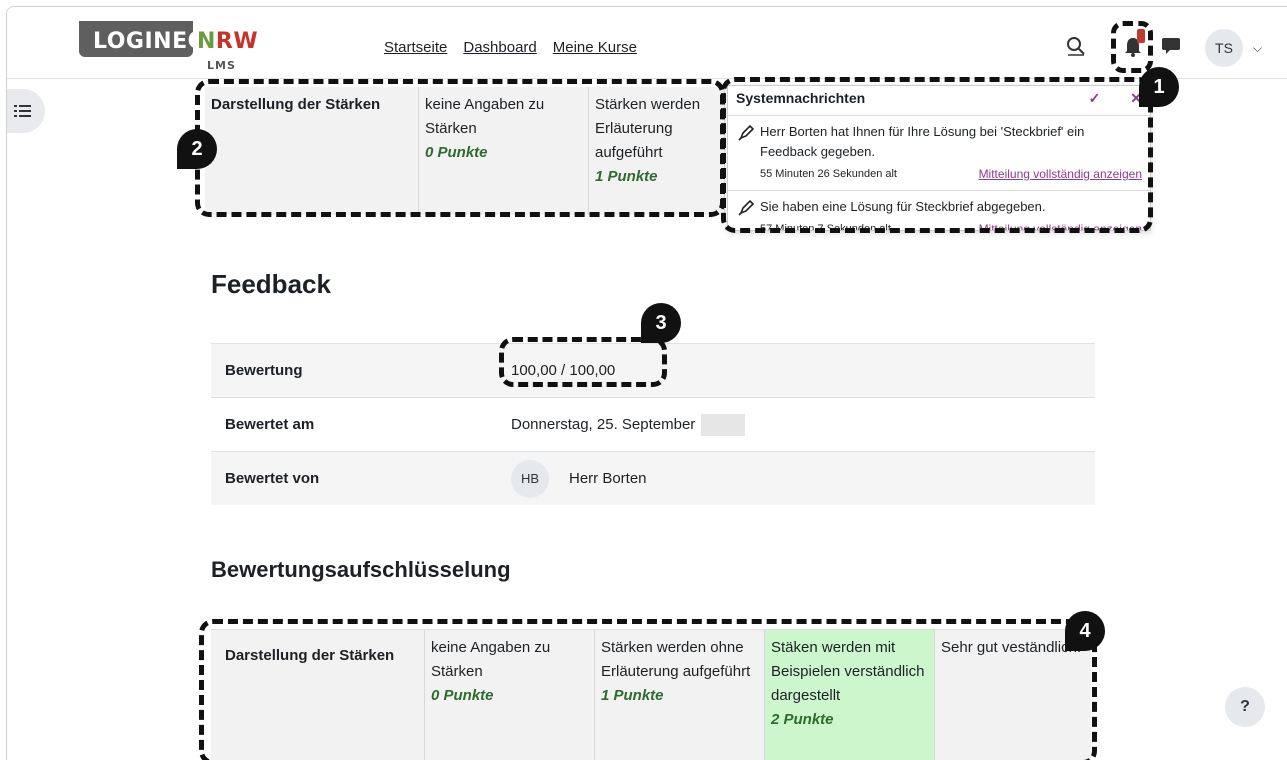 Image resolution: width=1287 pixels, height=760 pixels. Describe the element at coordinates (595, 47) in the screenshot. I see `nav-link-my-courses: Meine Kurse` at that location.